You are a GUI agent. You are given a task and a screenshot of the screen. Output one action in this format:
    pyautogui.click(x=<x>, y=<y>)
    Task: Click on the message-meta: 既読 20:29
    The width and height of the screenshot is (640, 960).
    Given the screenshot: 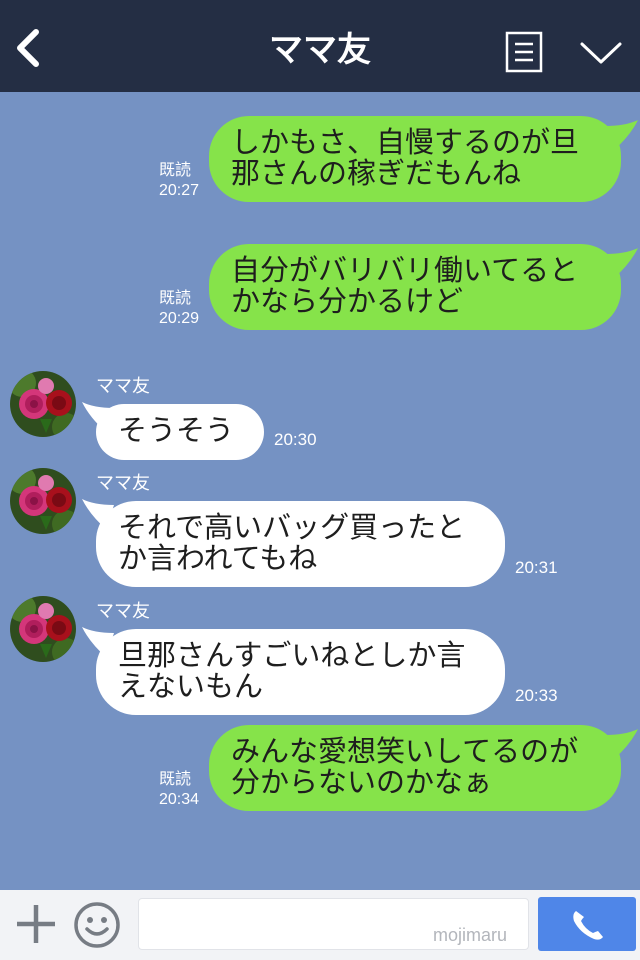 What is the action you would take?
    pyautogui.click(x=179, y=309)
    